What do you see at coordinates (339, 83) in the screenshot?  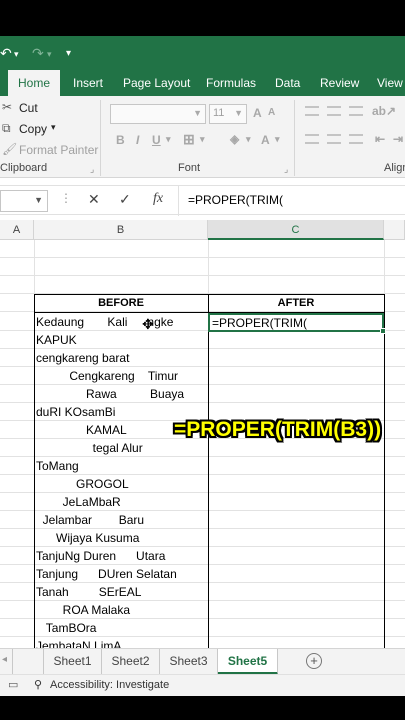 I see `tab-review: Review` at bounding box center [339, 83].